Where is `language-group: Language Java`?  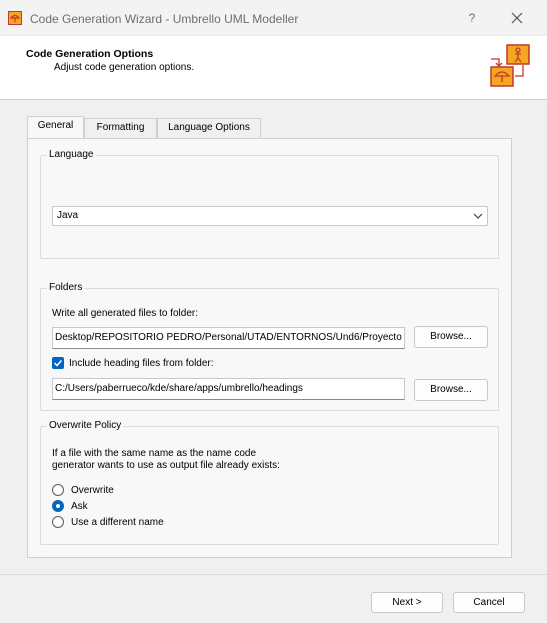 language-group: Language Java is located at coordinates (269, 204).